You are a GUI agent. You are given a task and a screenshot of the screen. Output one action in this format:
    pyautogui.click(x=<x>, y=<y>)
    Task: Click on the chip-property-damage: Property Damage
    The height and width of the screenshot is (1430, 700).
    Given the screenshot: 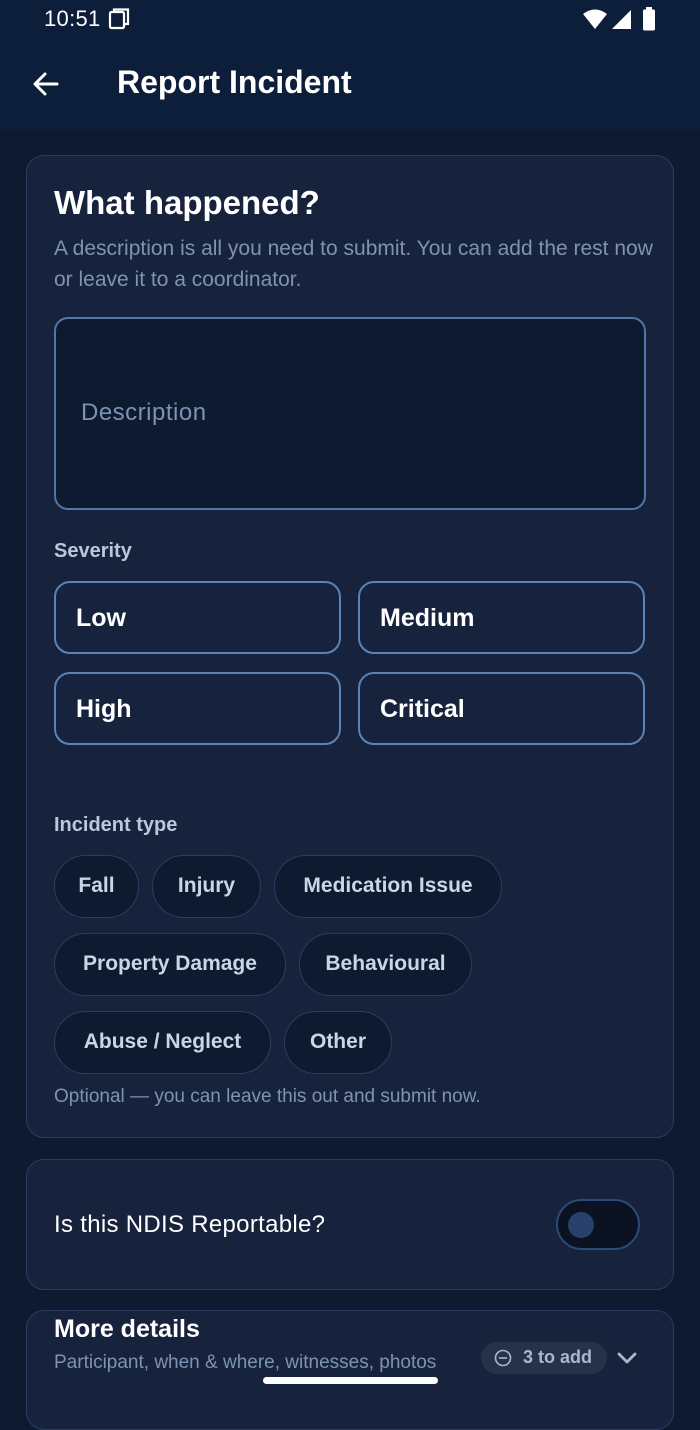 What is the action you would take?
    pyautogui.click(x=170, y=964)
    